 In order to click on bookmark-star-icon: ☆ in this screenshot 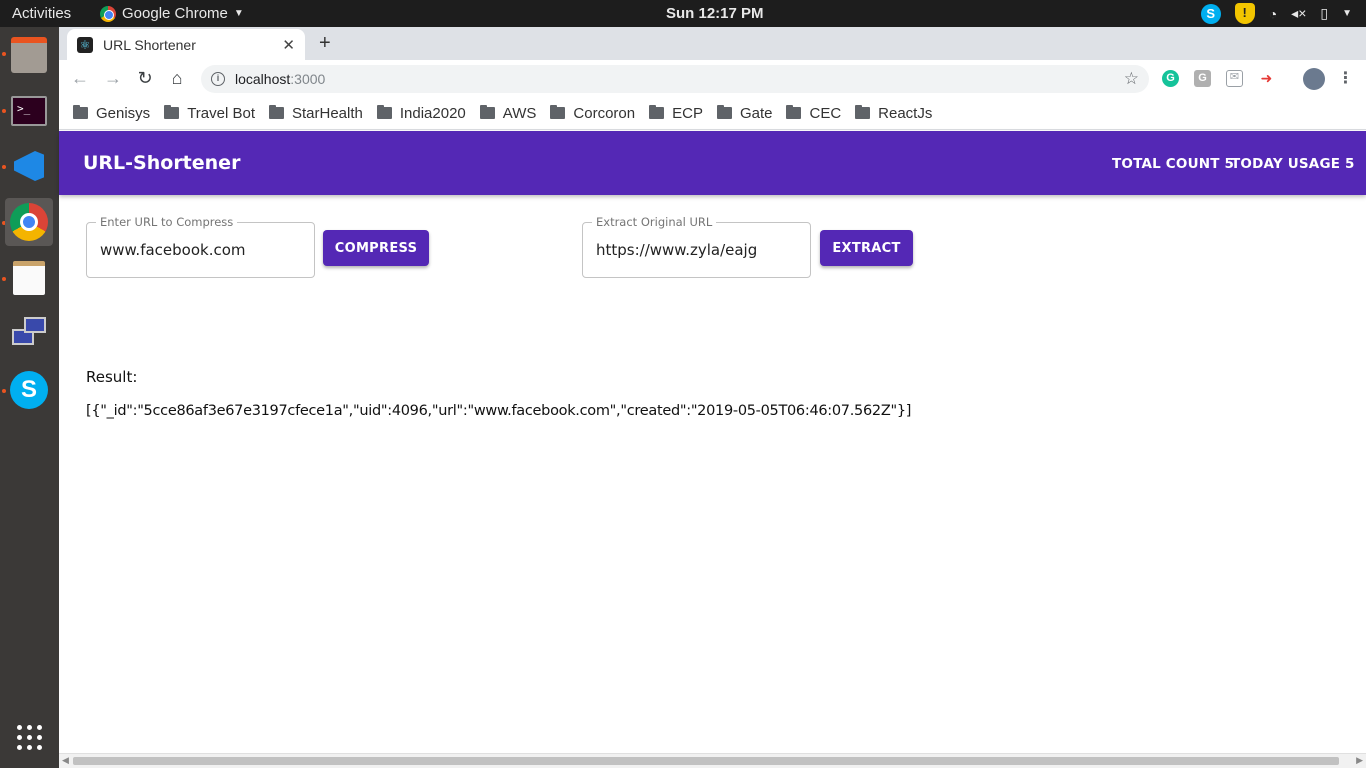, I will do `click(1131, 79)`.